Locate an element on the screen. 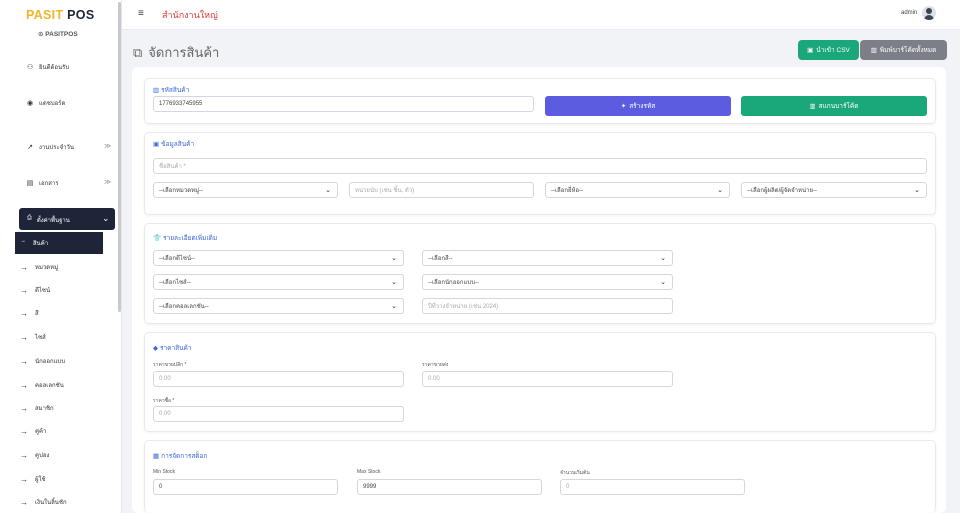 The height and width of the screenshot is (513, 960). generate-code-button: ✦ สร้างรหัส is located at coordinates (638, 106).